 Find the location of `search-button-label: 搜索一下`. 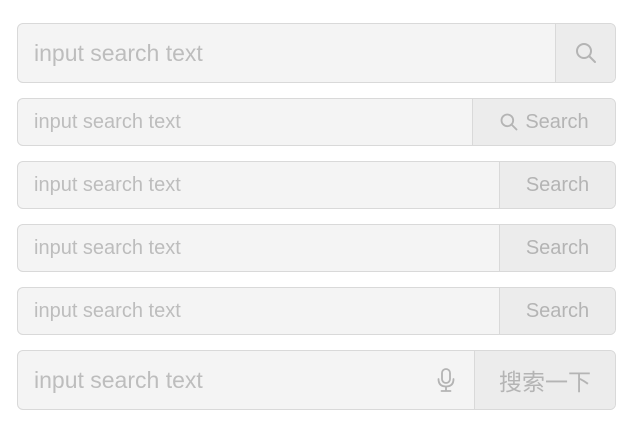

search-button-label: 搜索一下 is located at coordinates (545, 382).